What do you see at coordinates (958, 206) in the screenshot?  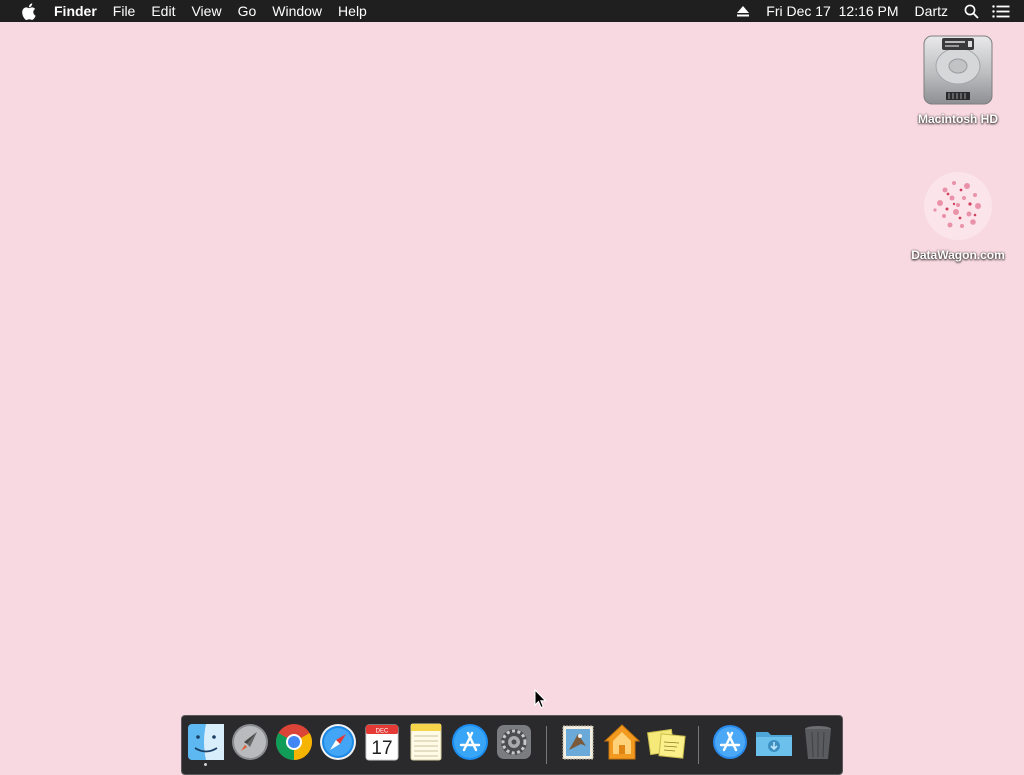 I see `disk-image-icon` at bounding box center [958, 206].